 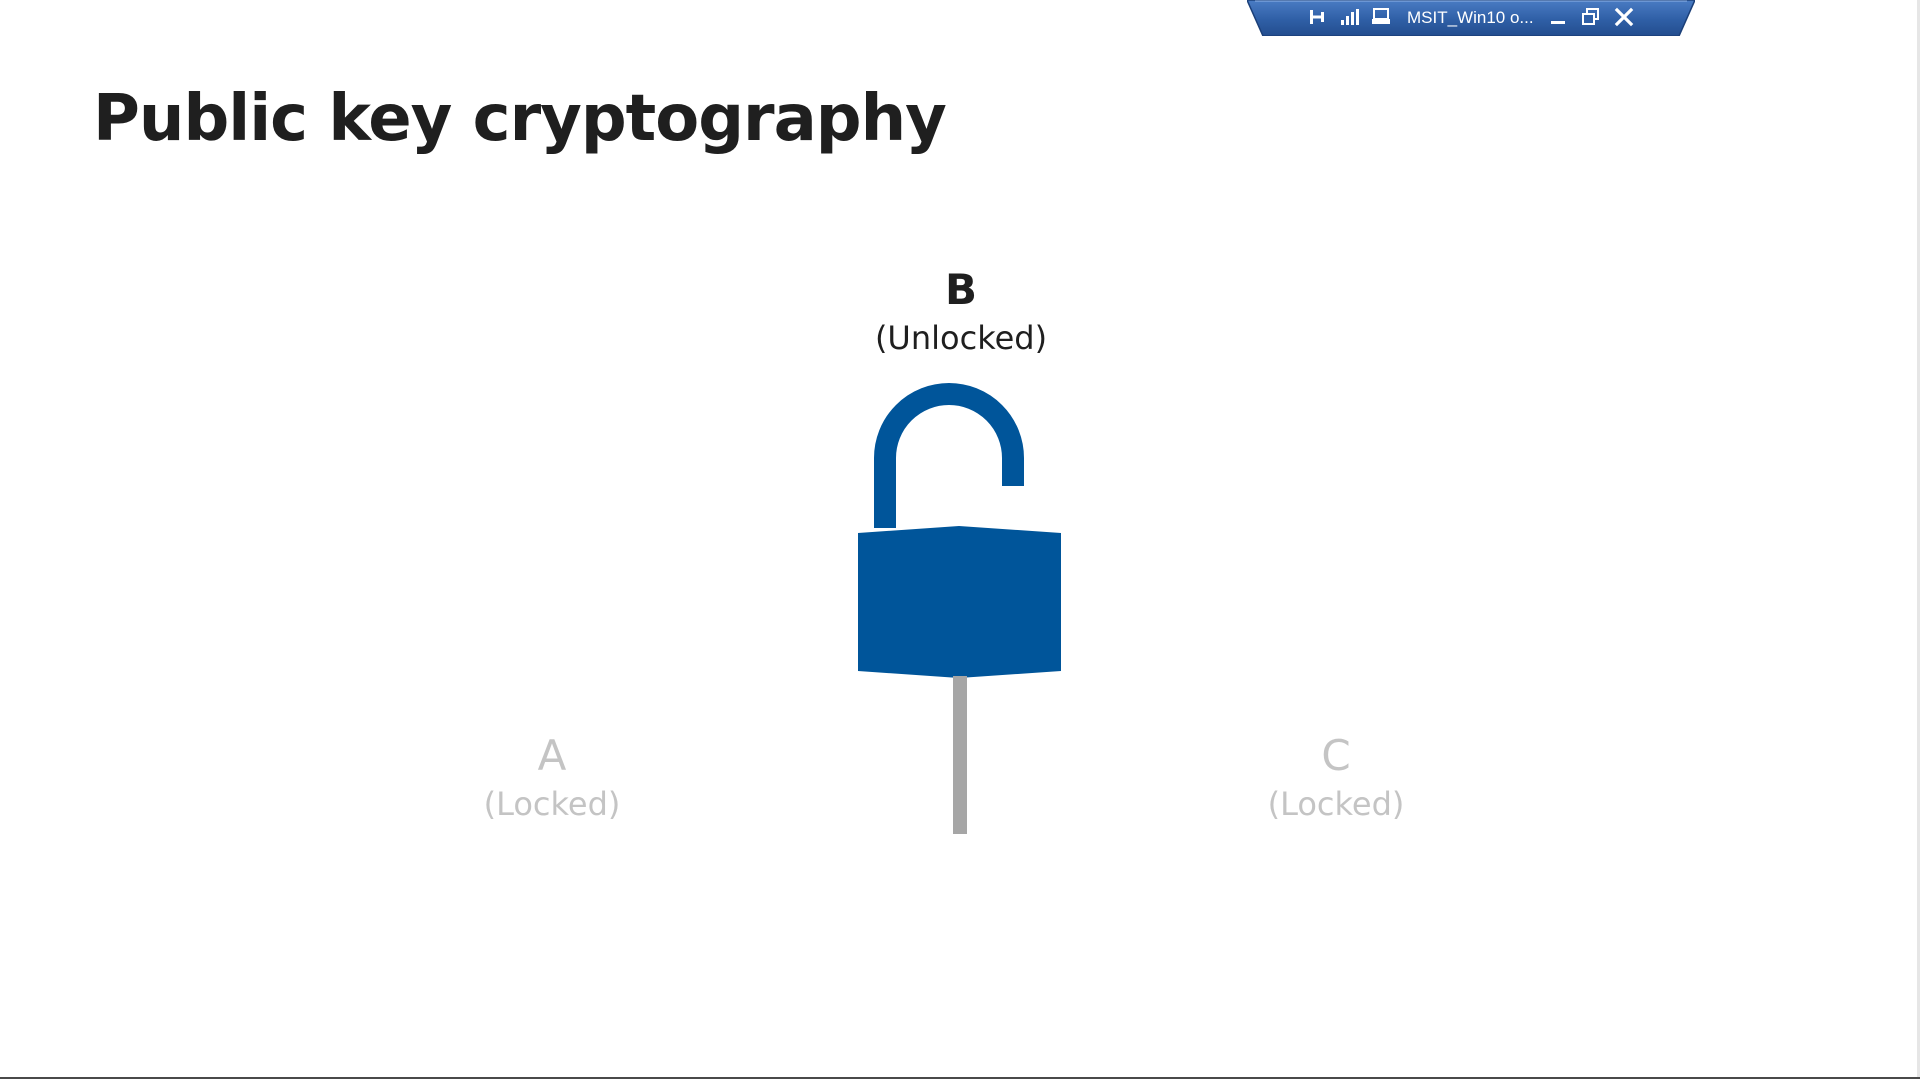 What do you see at coordinates (959, 602) in the screenshot?
I see `padlock-body` at bounding box center [959, 602].